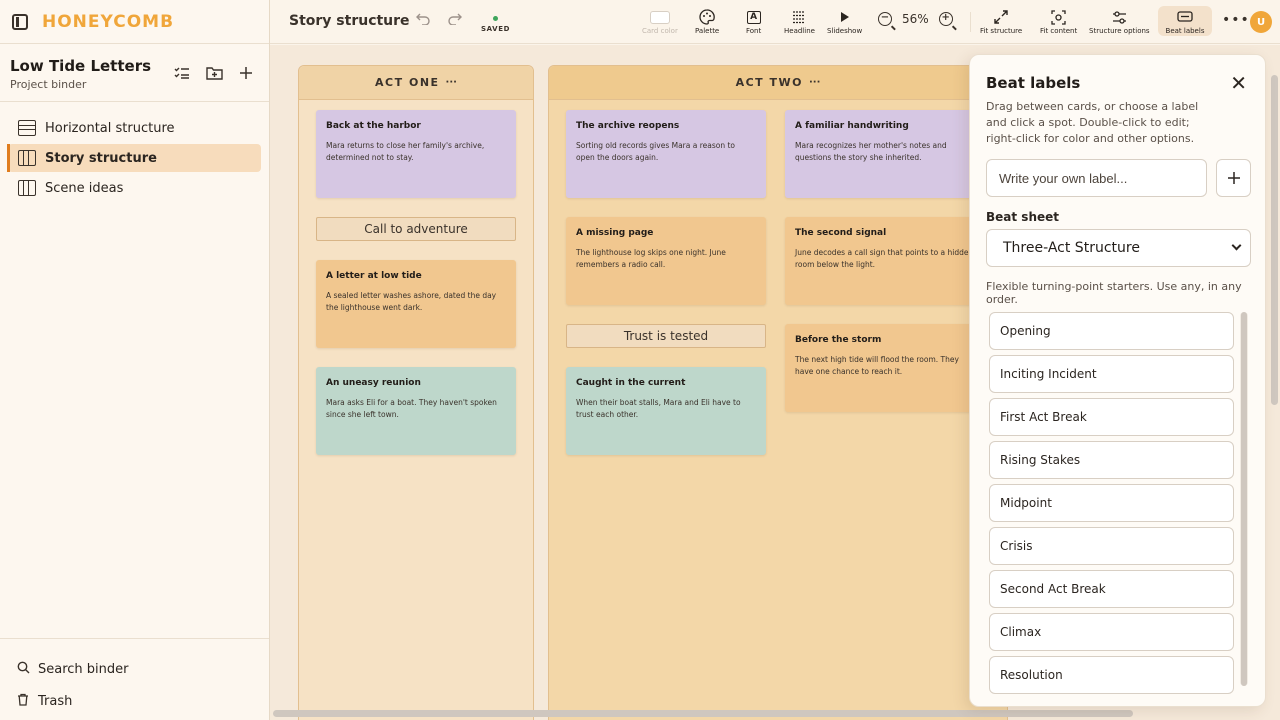  I want to click on beat-sheet-label: Beat sheet, so click(1022, 217).